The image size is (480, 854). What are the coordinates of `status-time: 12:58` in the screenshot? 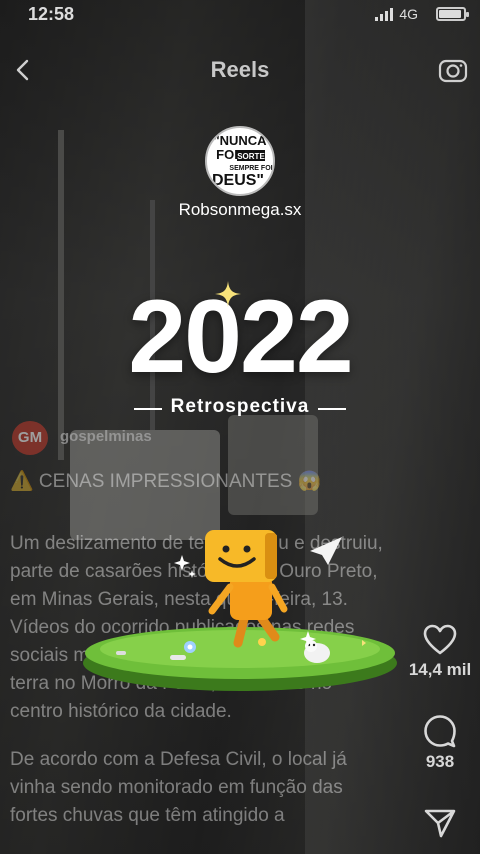 It's located at (51, 14).